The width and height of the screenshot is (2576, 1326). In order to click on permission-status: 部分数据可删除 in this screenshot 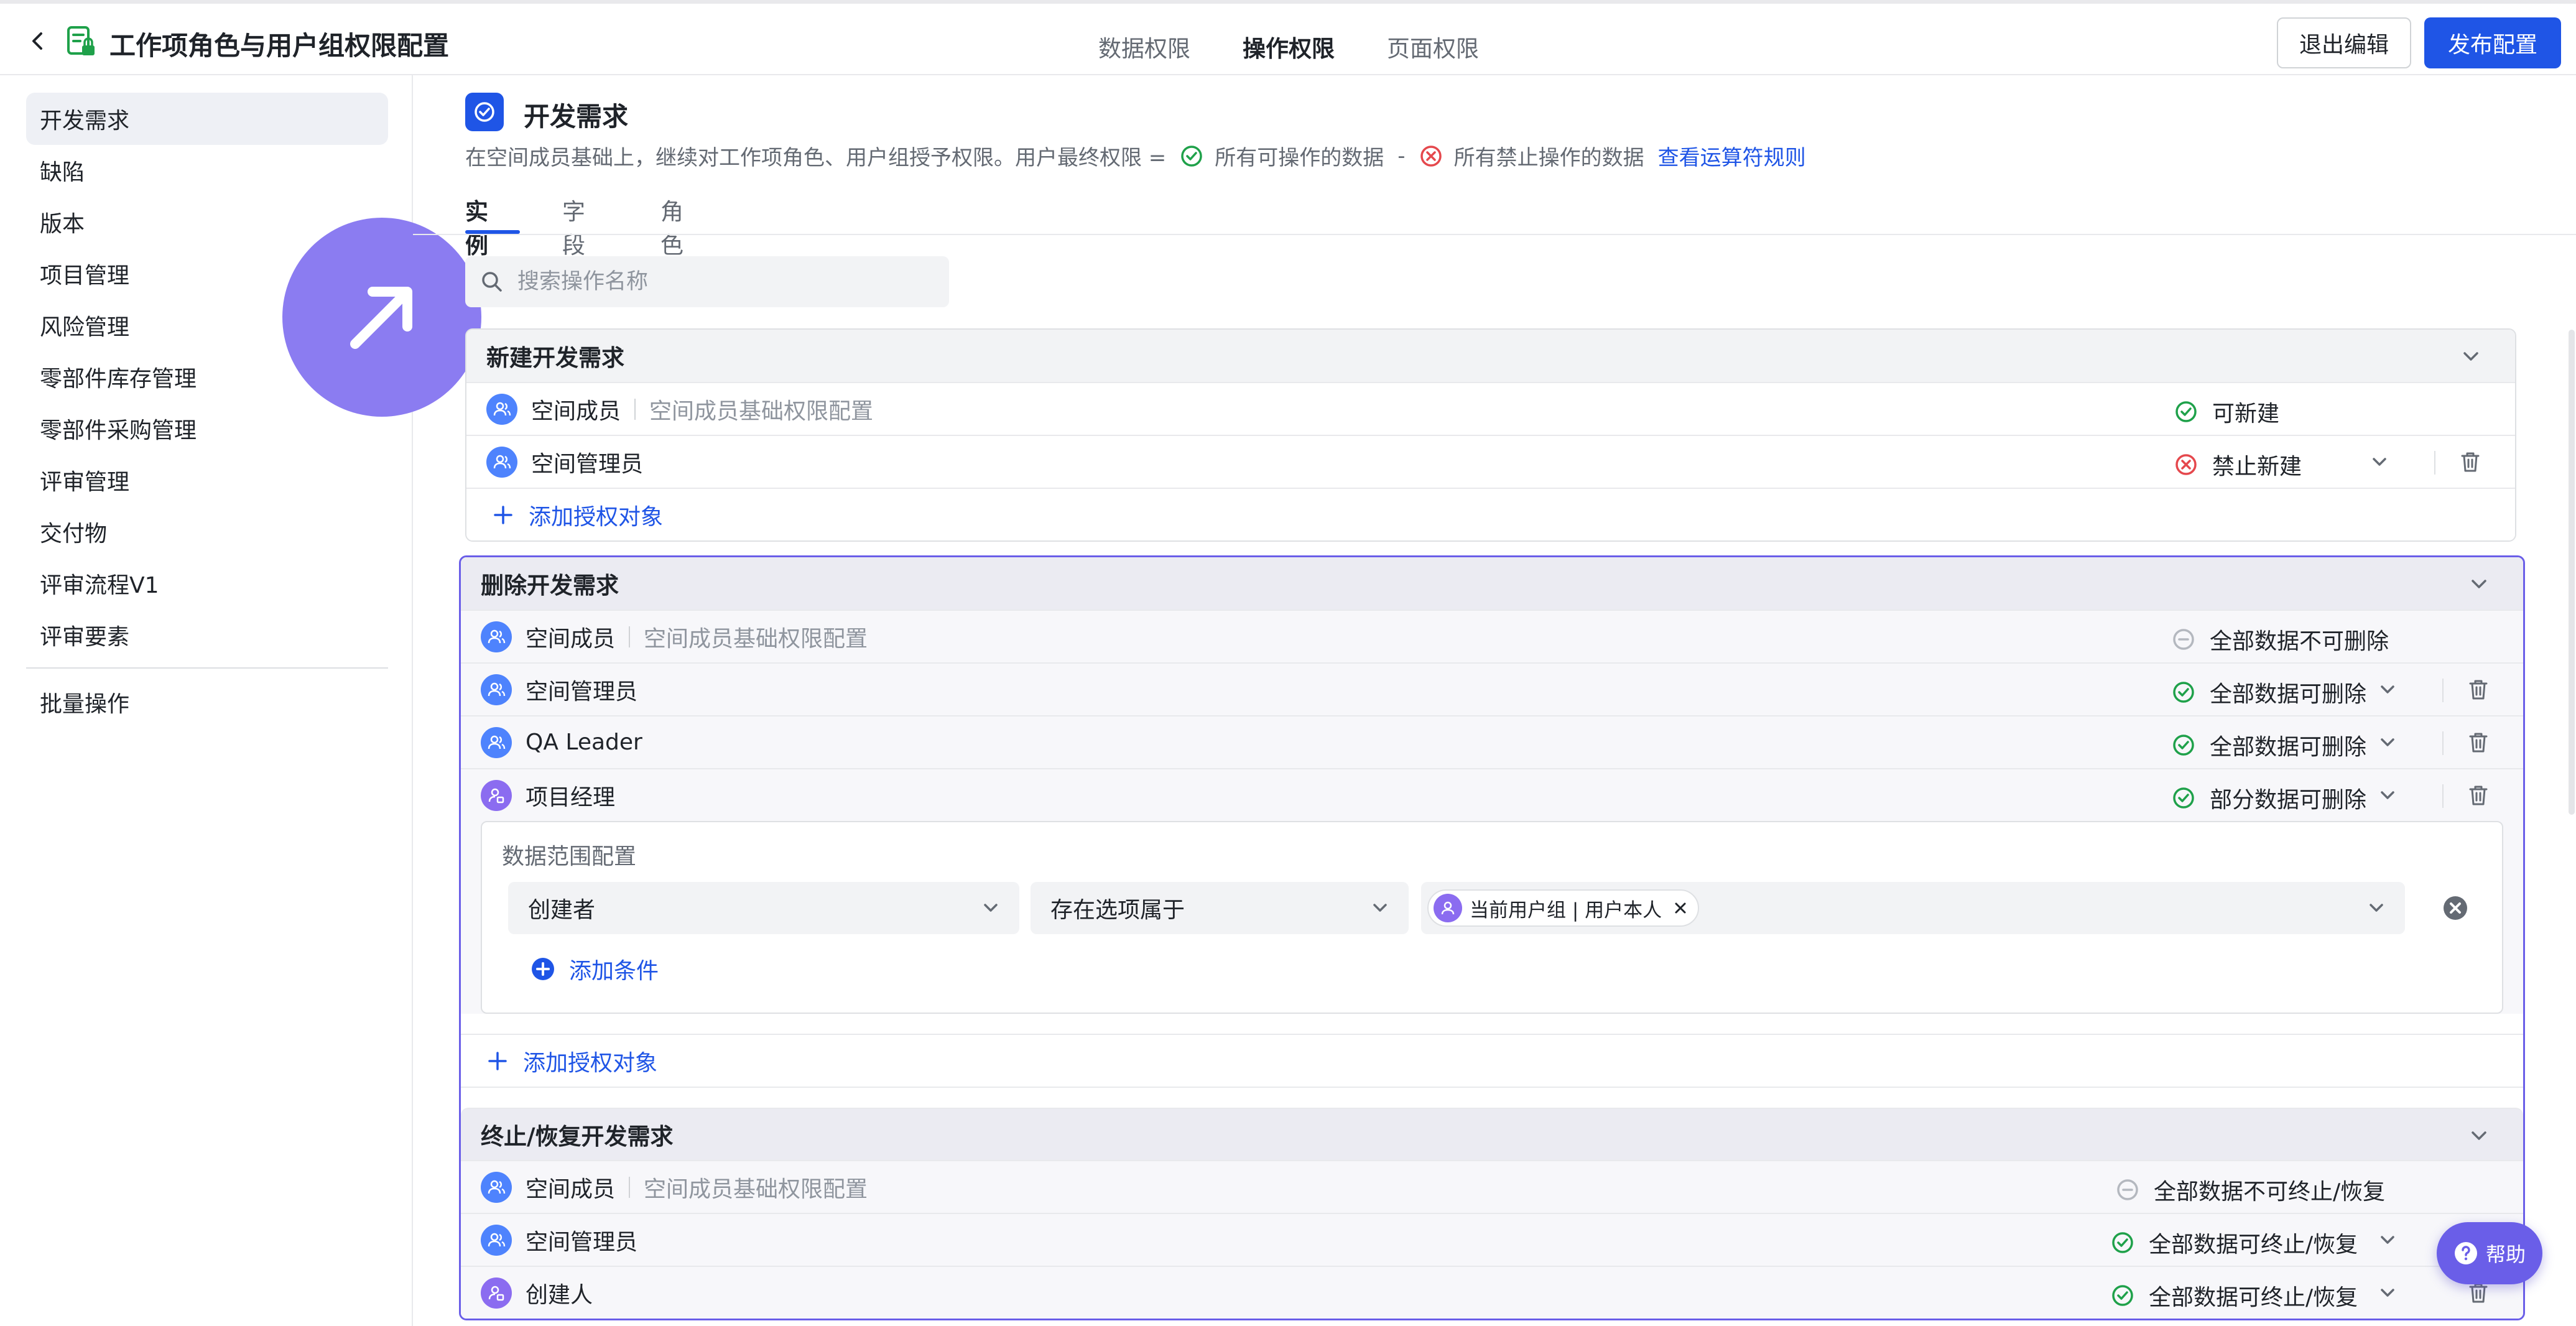, I will do `click(2269, 798)`.